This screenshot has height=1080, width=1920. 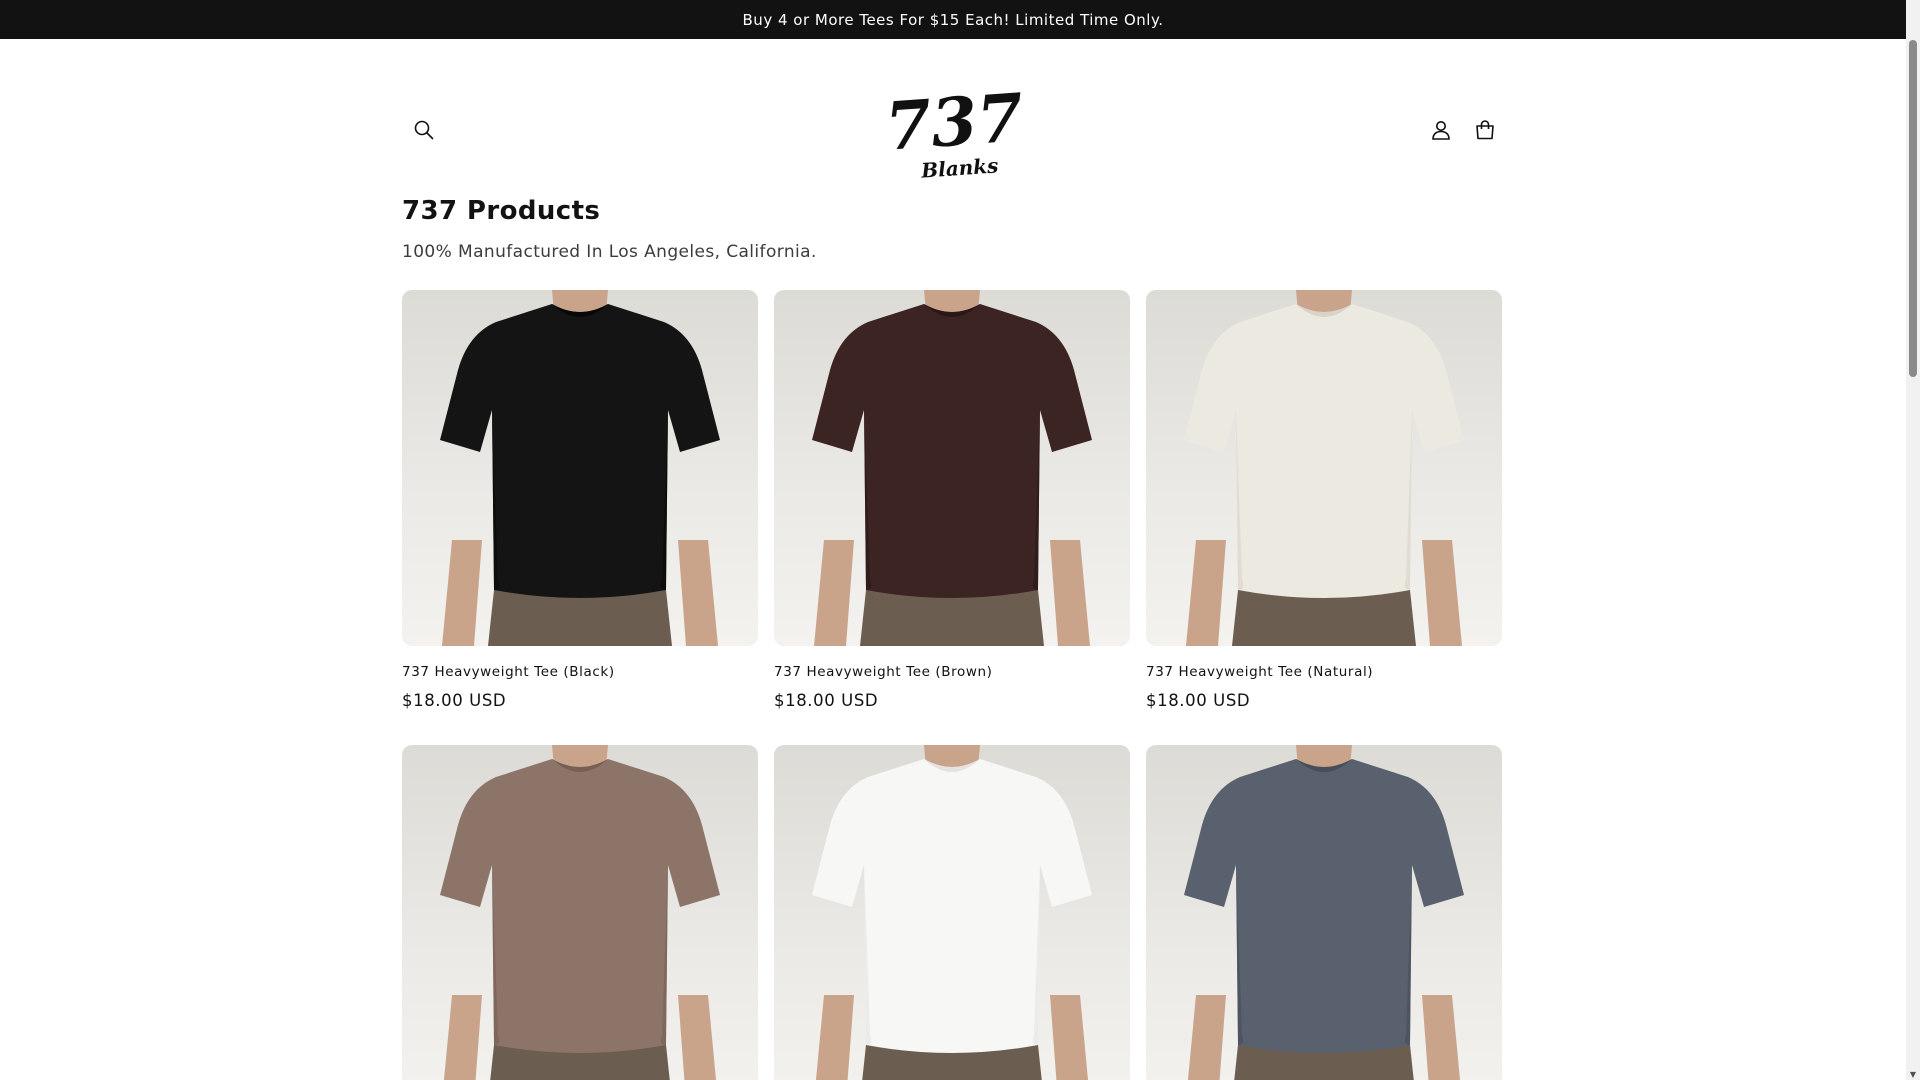 I want to click on cart-icon, so click(x=1485, y=130).